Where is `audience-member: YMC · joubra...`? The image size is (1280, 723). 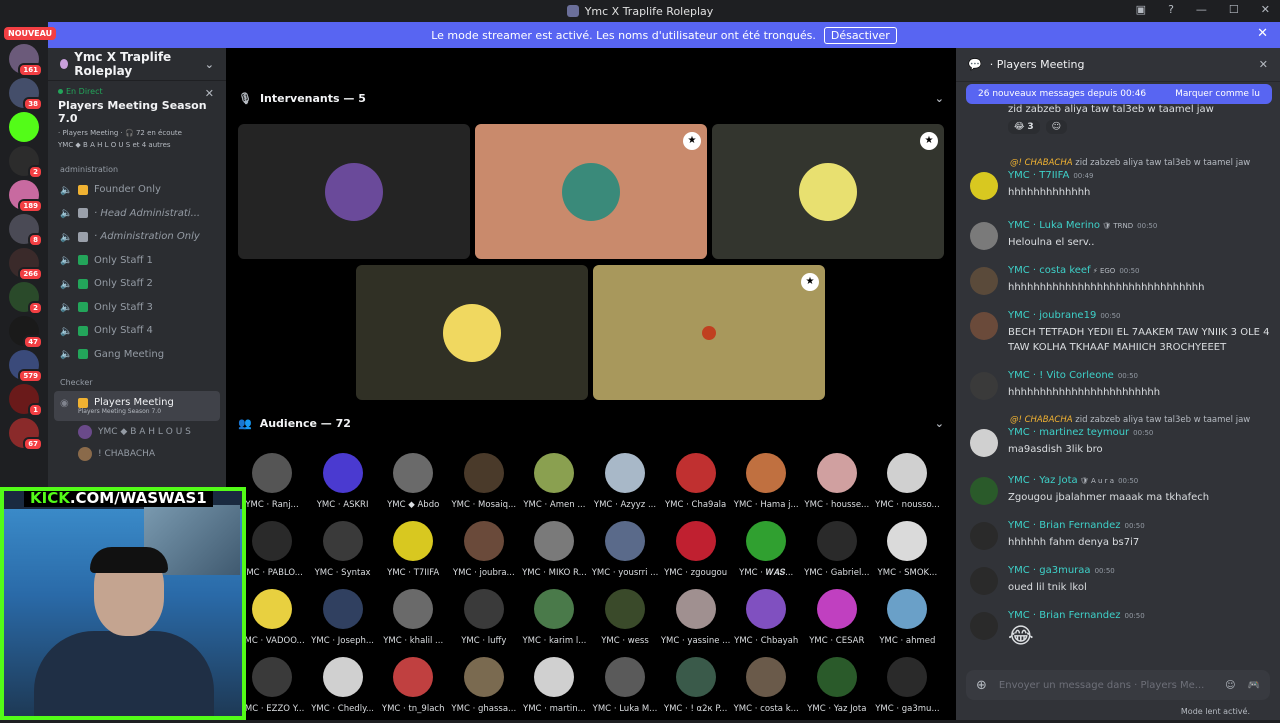
audience-member: YMC · joubra... is located at coordinates (484, 554).